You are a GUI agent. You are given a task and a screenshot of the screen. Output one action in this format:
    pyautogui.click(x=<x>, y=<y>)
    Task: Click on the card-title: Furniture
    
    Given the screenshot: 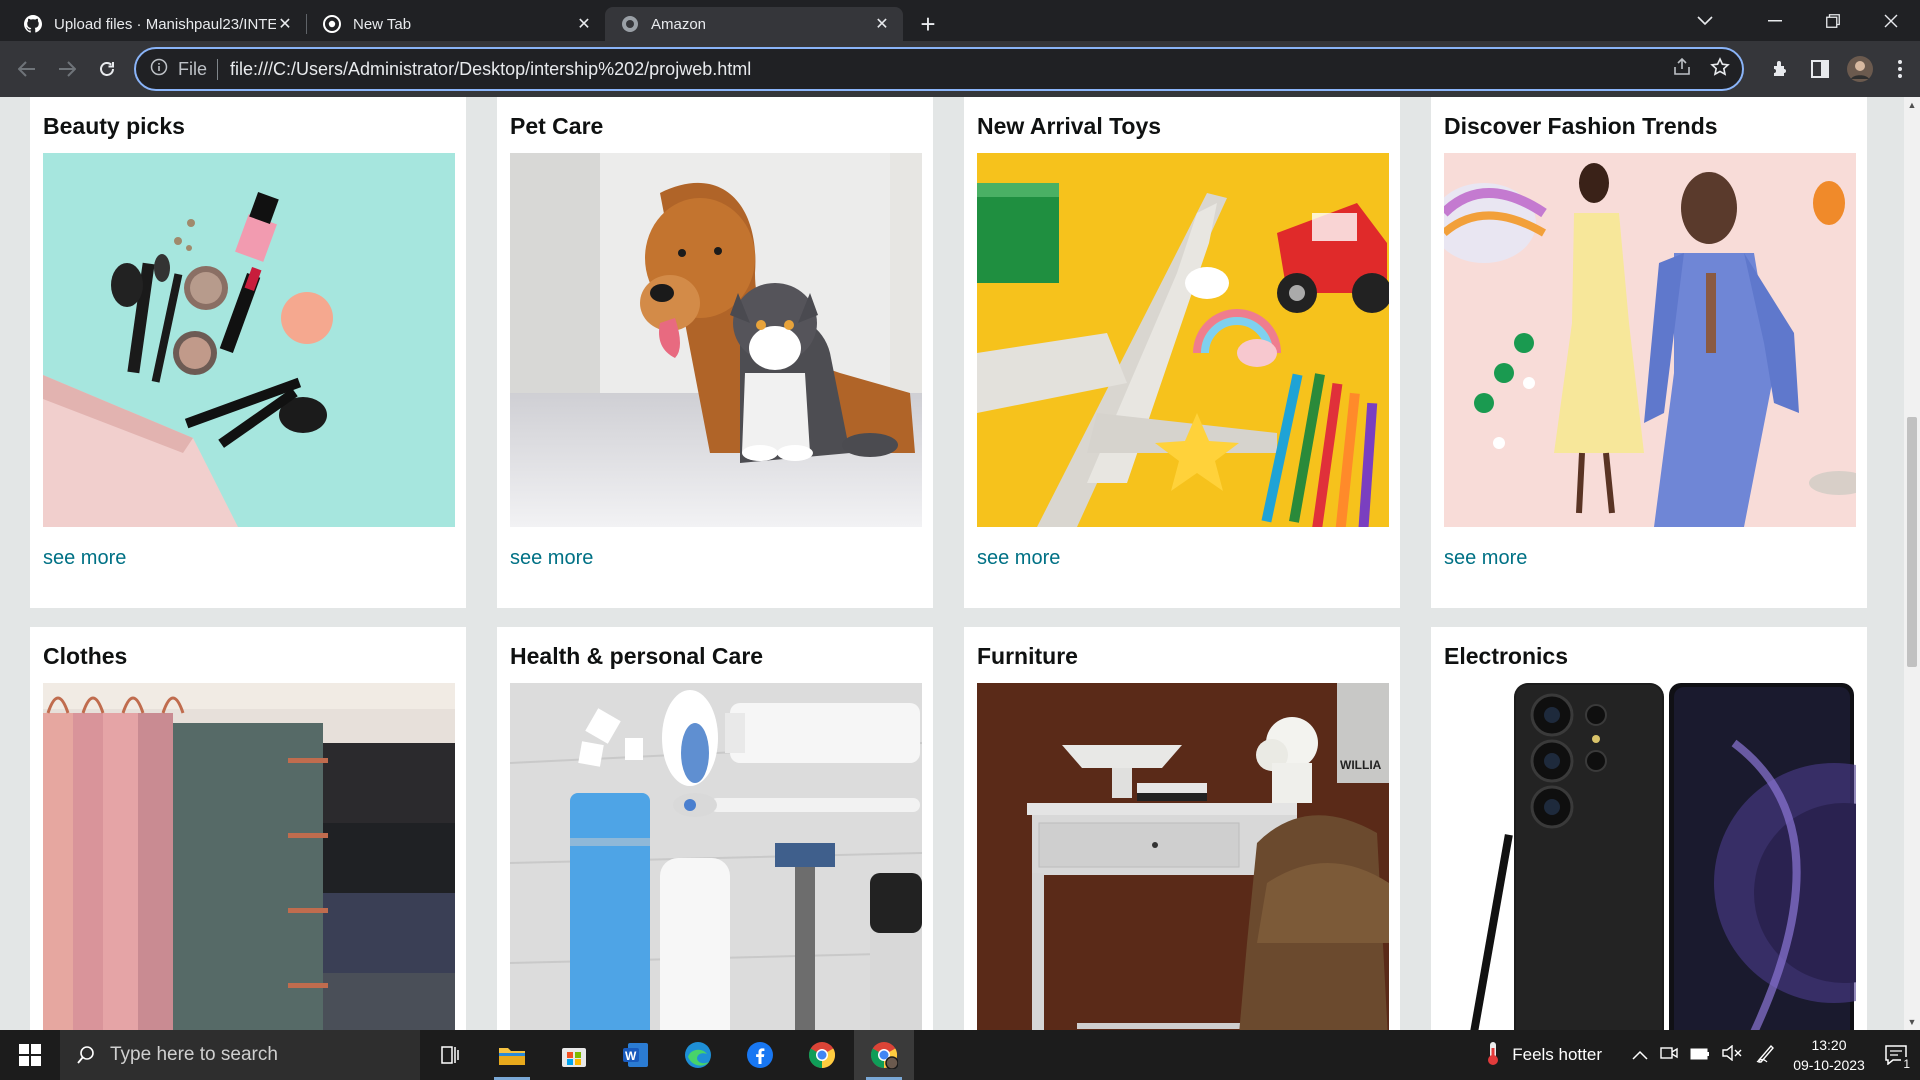 What is the action you would take?
    pyautogui.click(x=1027, y=656)
    